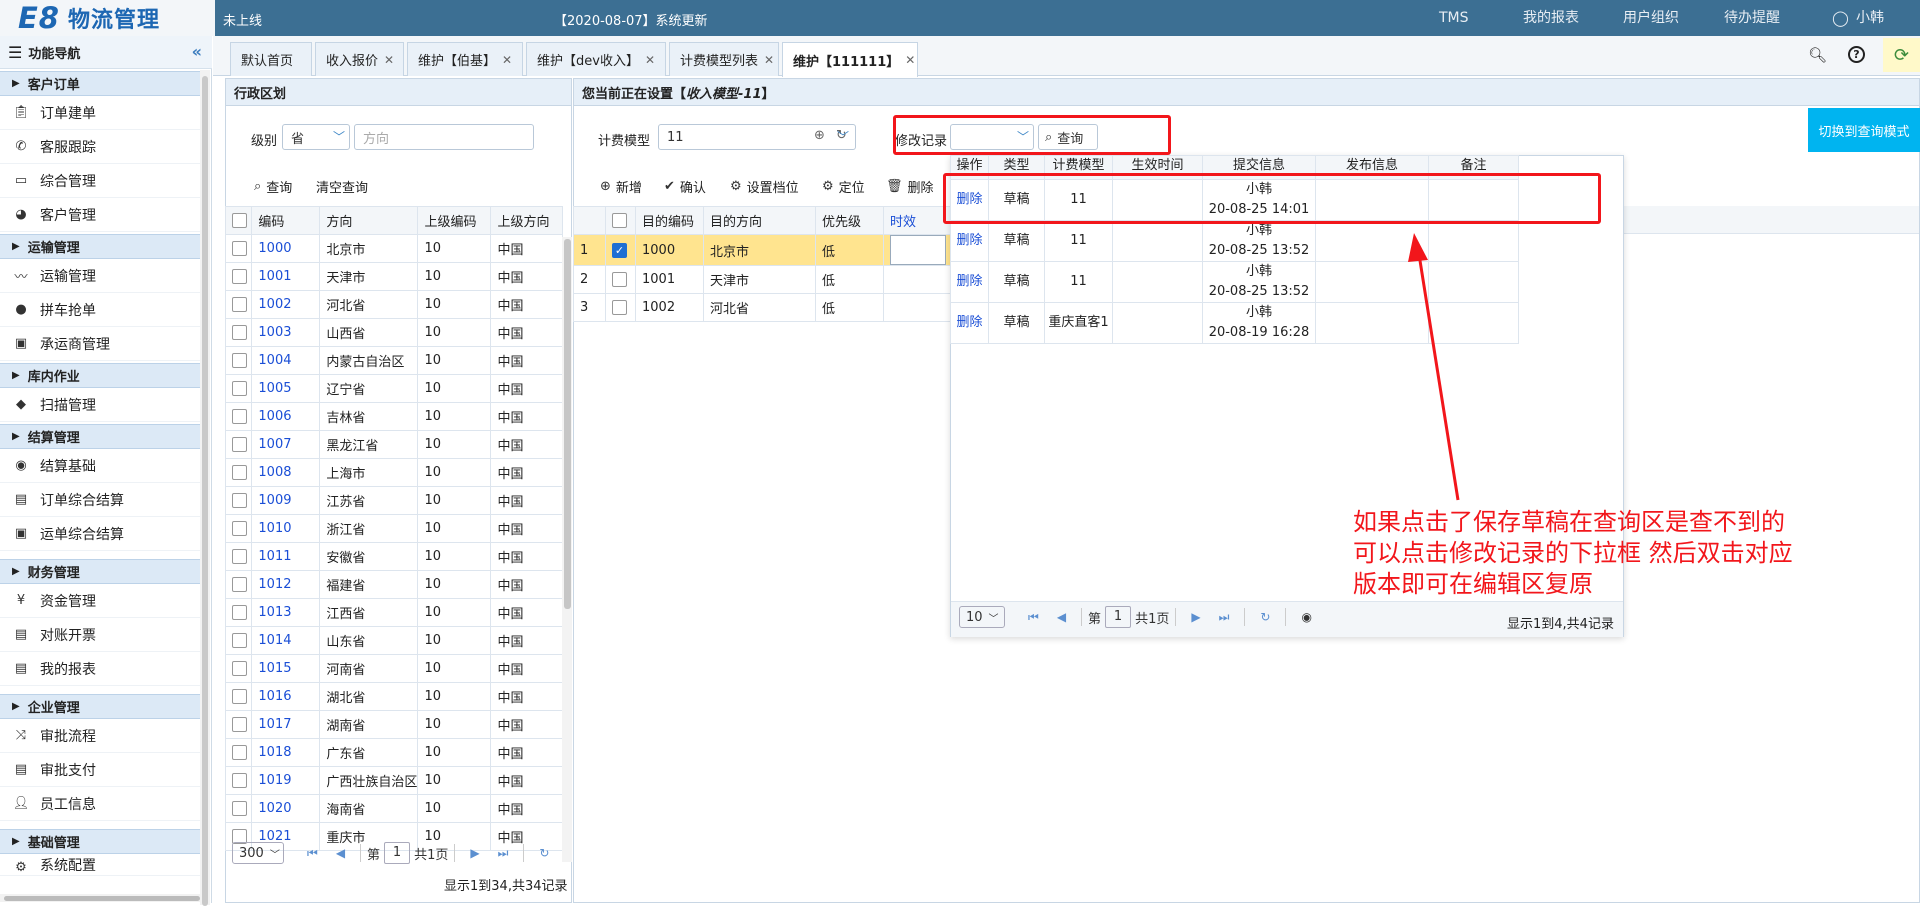  What do you see at coordinates (1569, 522) in the screenshot?
I see `annotation-line: 如果点击了保存草稿在查询区是查不到的` at bounding box center [1569, 522].